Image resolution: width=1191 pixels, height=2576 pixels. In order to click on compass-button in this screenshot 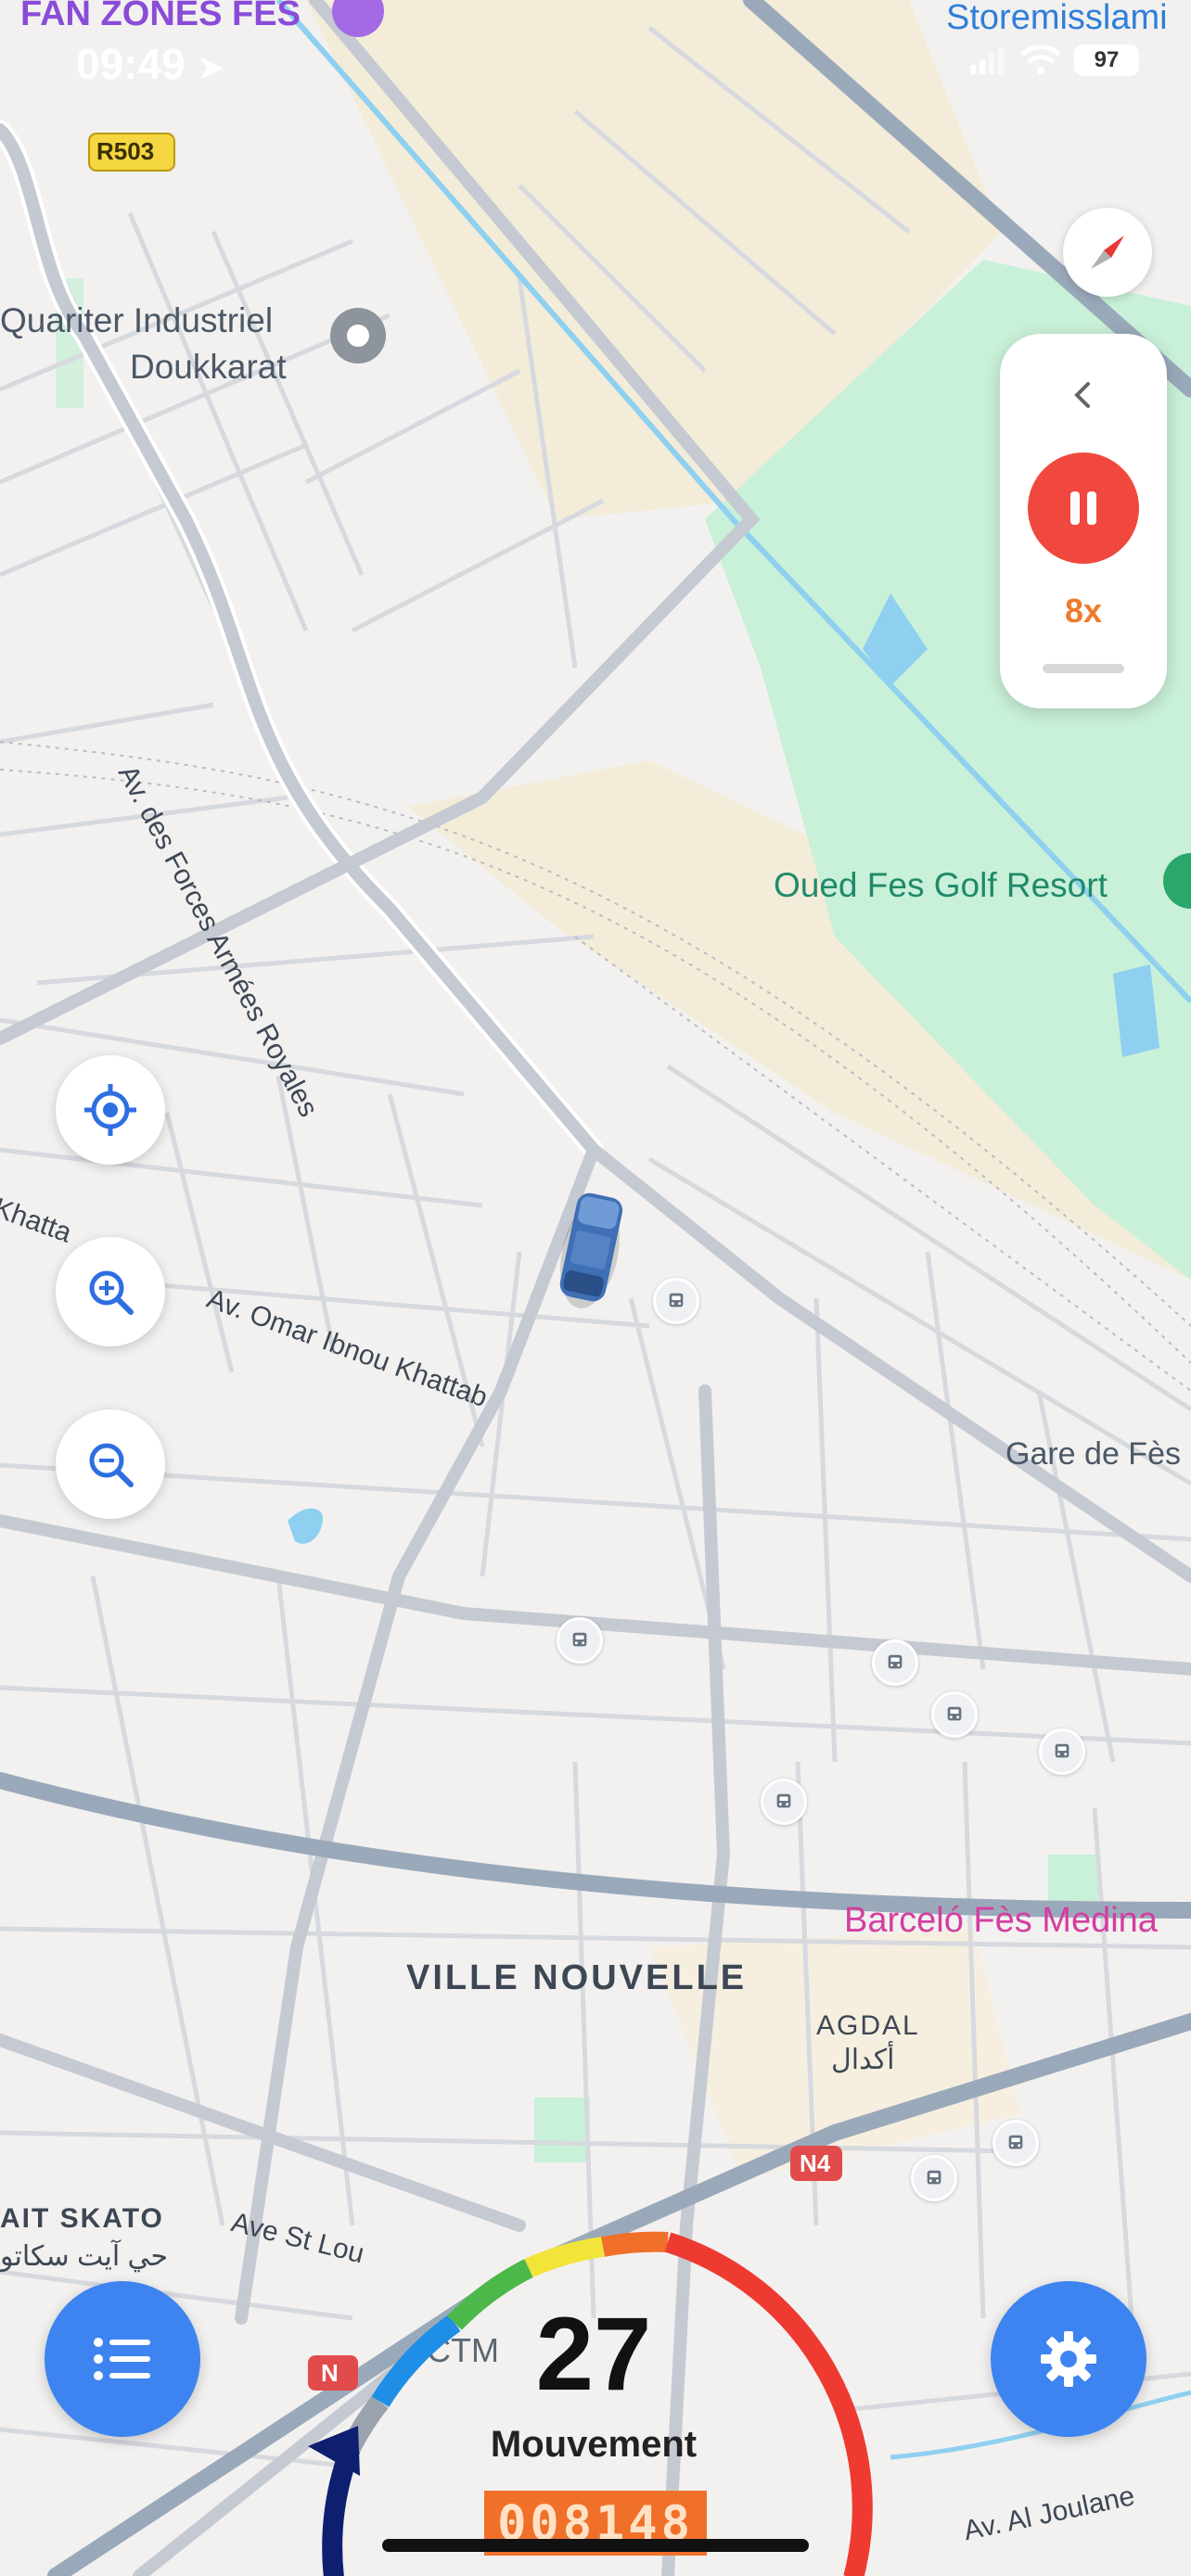, I will do `click(1107, 253)`.